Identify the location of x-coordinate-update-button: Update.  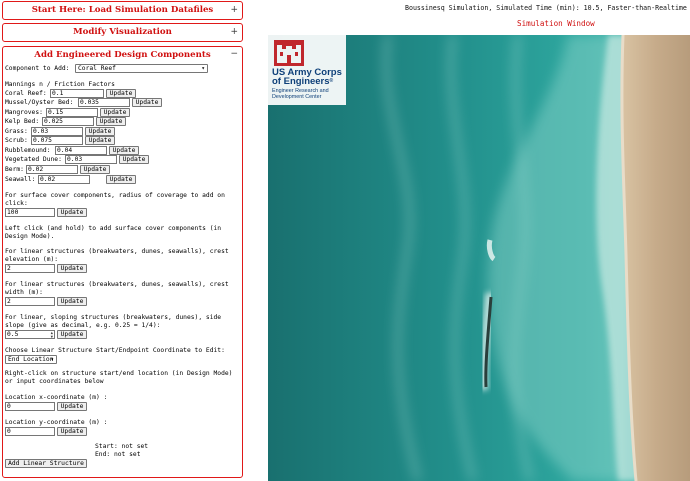
(72, 406).